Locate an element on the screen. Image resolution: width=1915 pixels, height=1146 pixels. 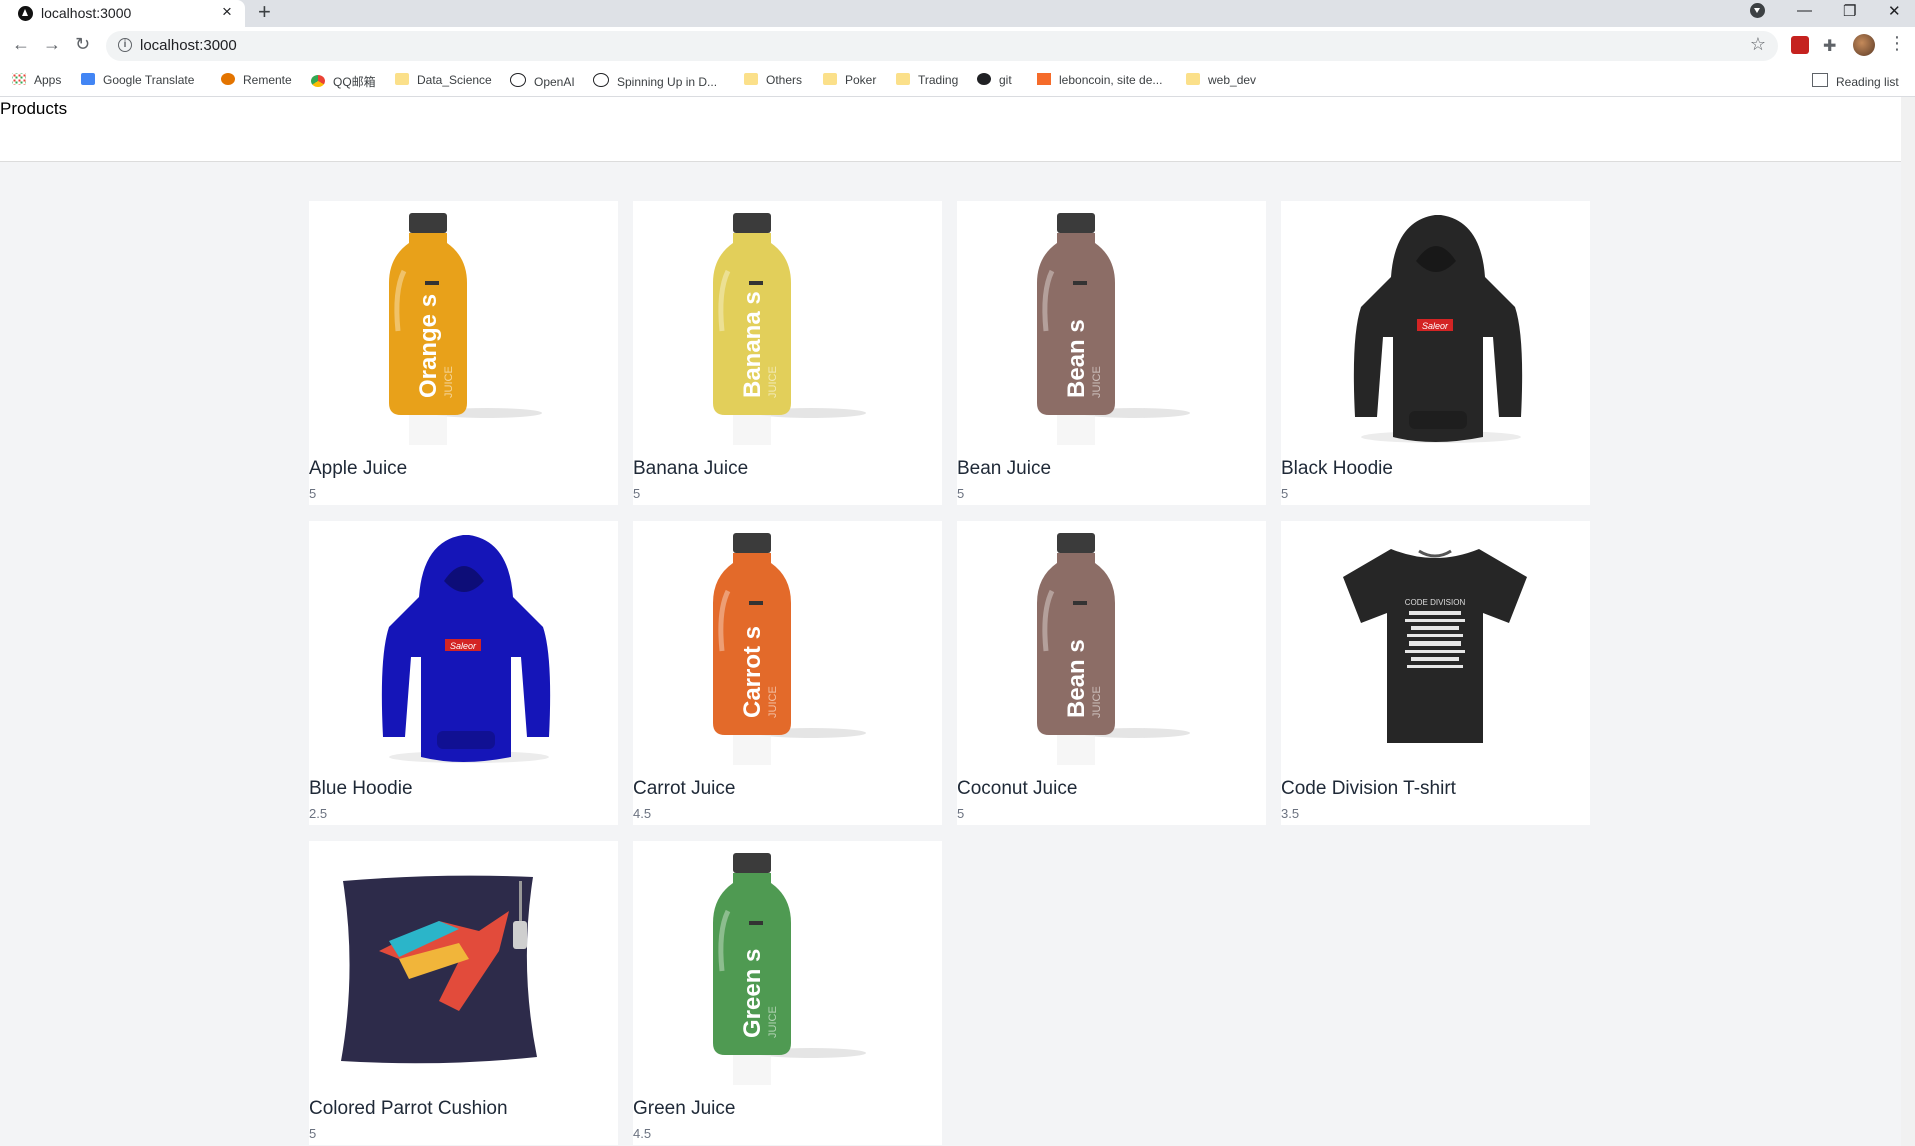
svg-text: CODE DIVISION is located at coordinates (1435, 602).